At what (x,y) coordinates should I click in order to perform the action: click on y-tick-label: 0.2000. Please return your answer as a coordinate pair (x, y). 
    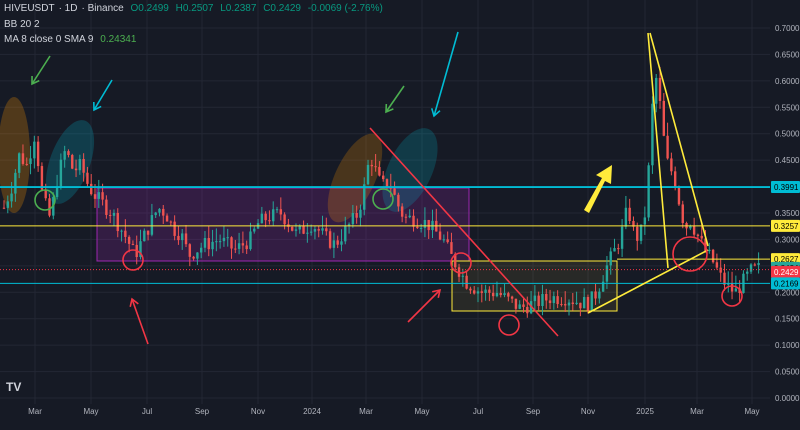
    Looking at the image, I should click on (787, 292).